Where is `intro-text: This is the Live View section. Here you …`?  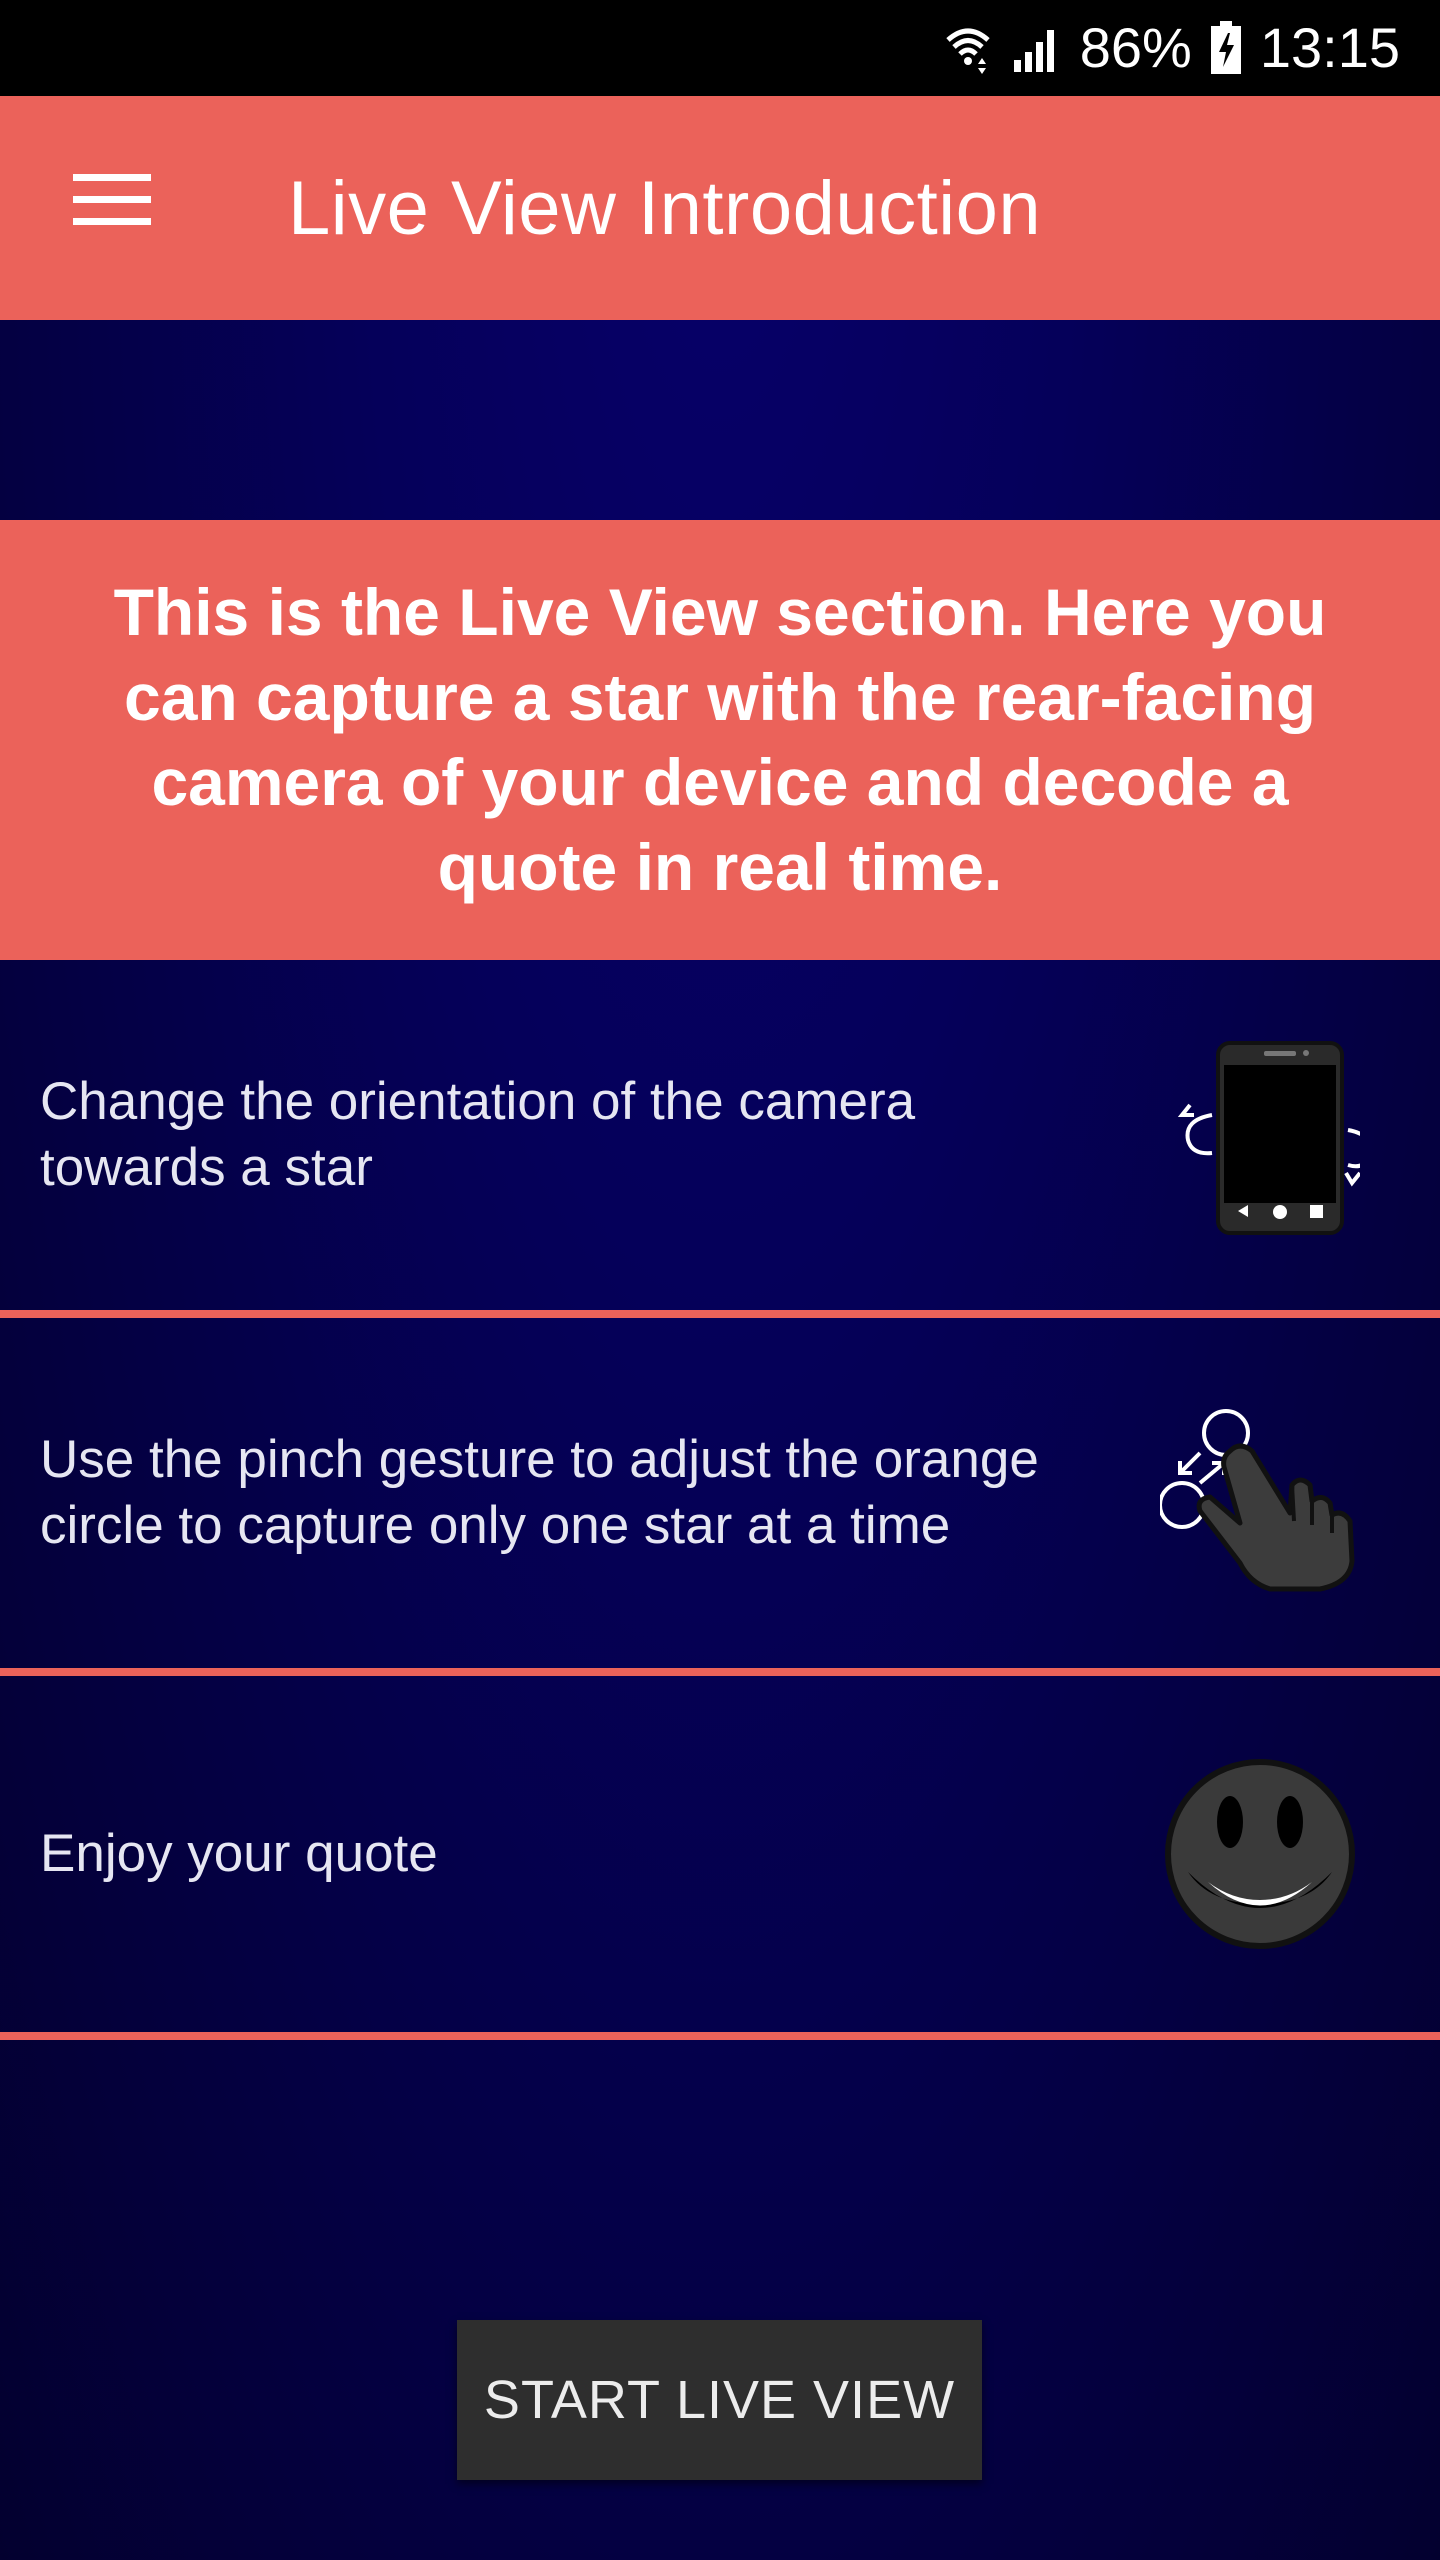 intro-text: This is the Live View section. Here you … is located at coordinates (720, 739).